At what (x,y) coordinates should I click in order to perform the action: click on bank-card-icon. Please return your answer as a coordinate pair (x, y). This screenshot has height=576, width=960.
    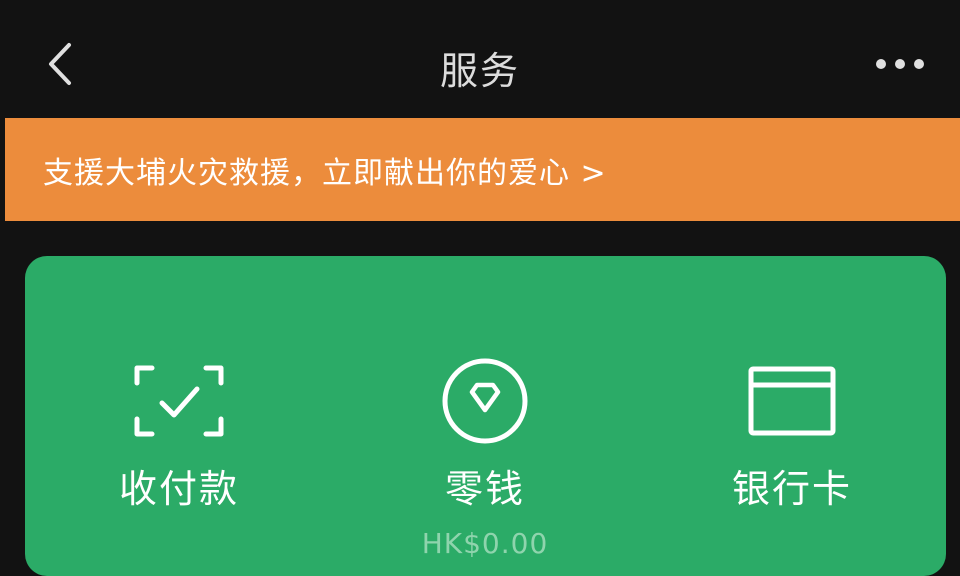
    Looking at the image, I should click on (792, 401).